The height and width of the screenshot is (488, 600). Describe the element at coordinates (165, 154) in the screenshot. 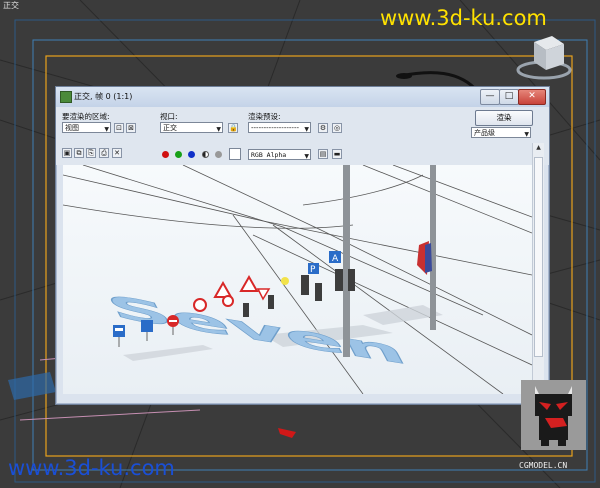

I see `red-channel-toggle` at that location.